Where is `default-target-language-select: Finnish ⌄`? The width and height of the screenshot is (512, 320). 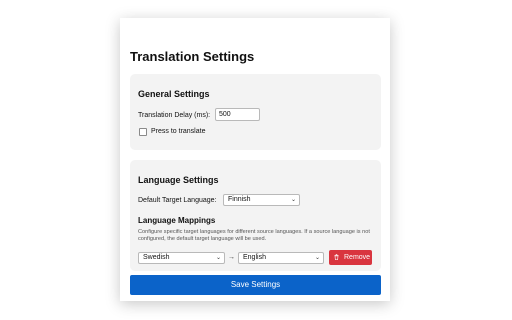 default-target-language-select: Finnish ⌄ is located at coordinates (261, 200).